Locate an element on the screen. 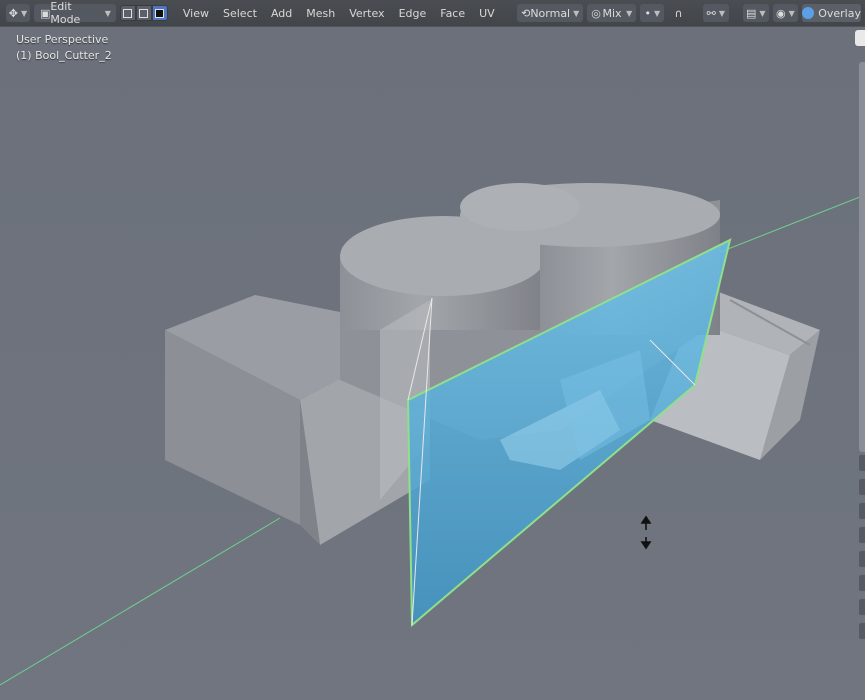  proportional-falloff-icon: ∩ is located at coordinates (678, 13).